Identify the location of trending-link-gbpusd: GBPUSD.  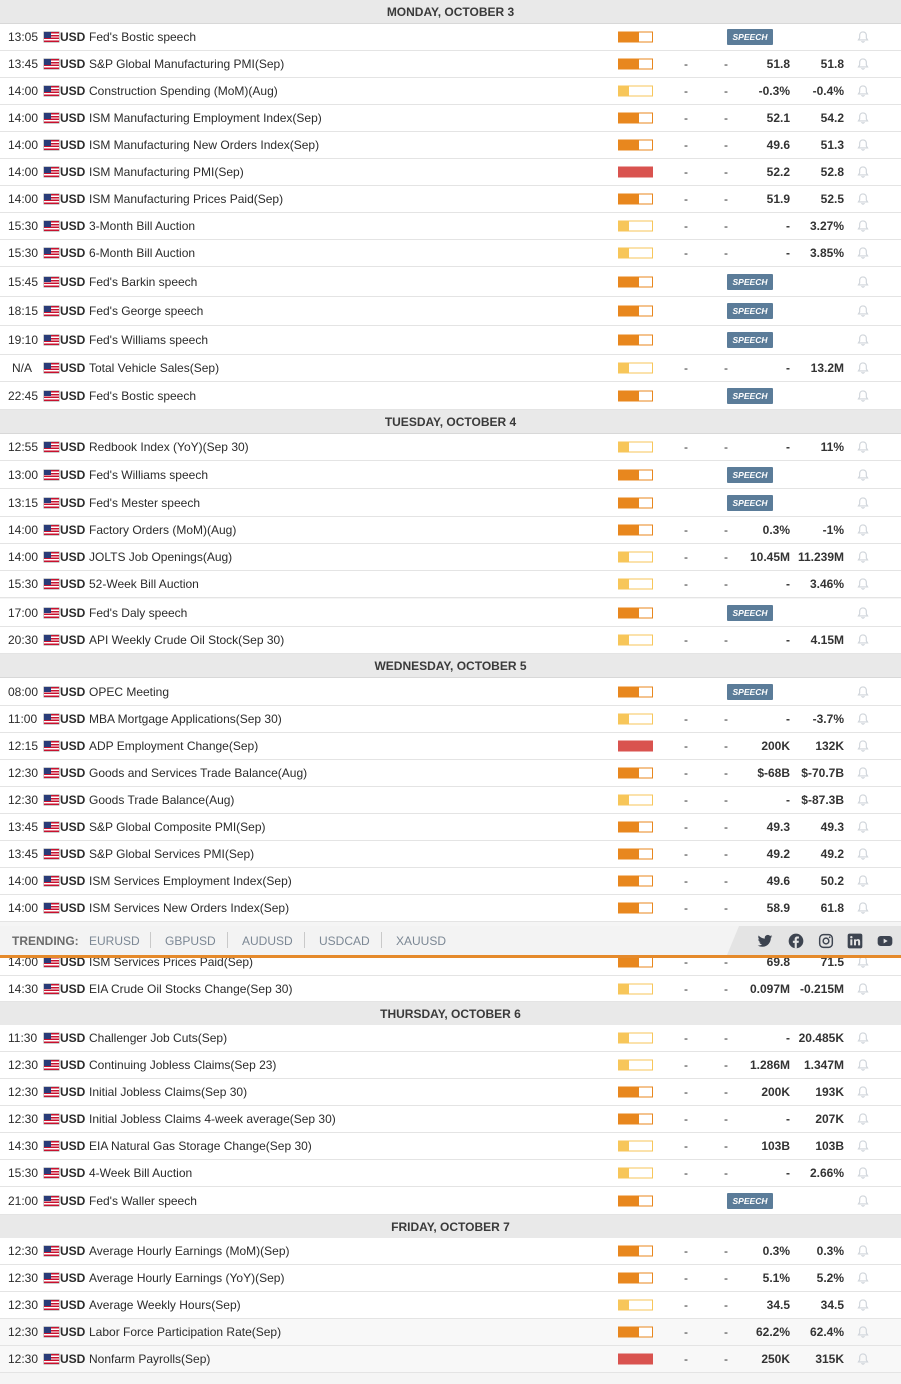
(190, 941).